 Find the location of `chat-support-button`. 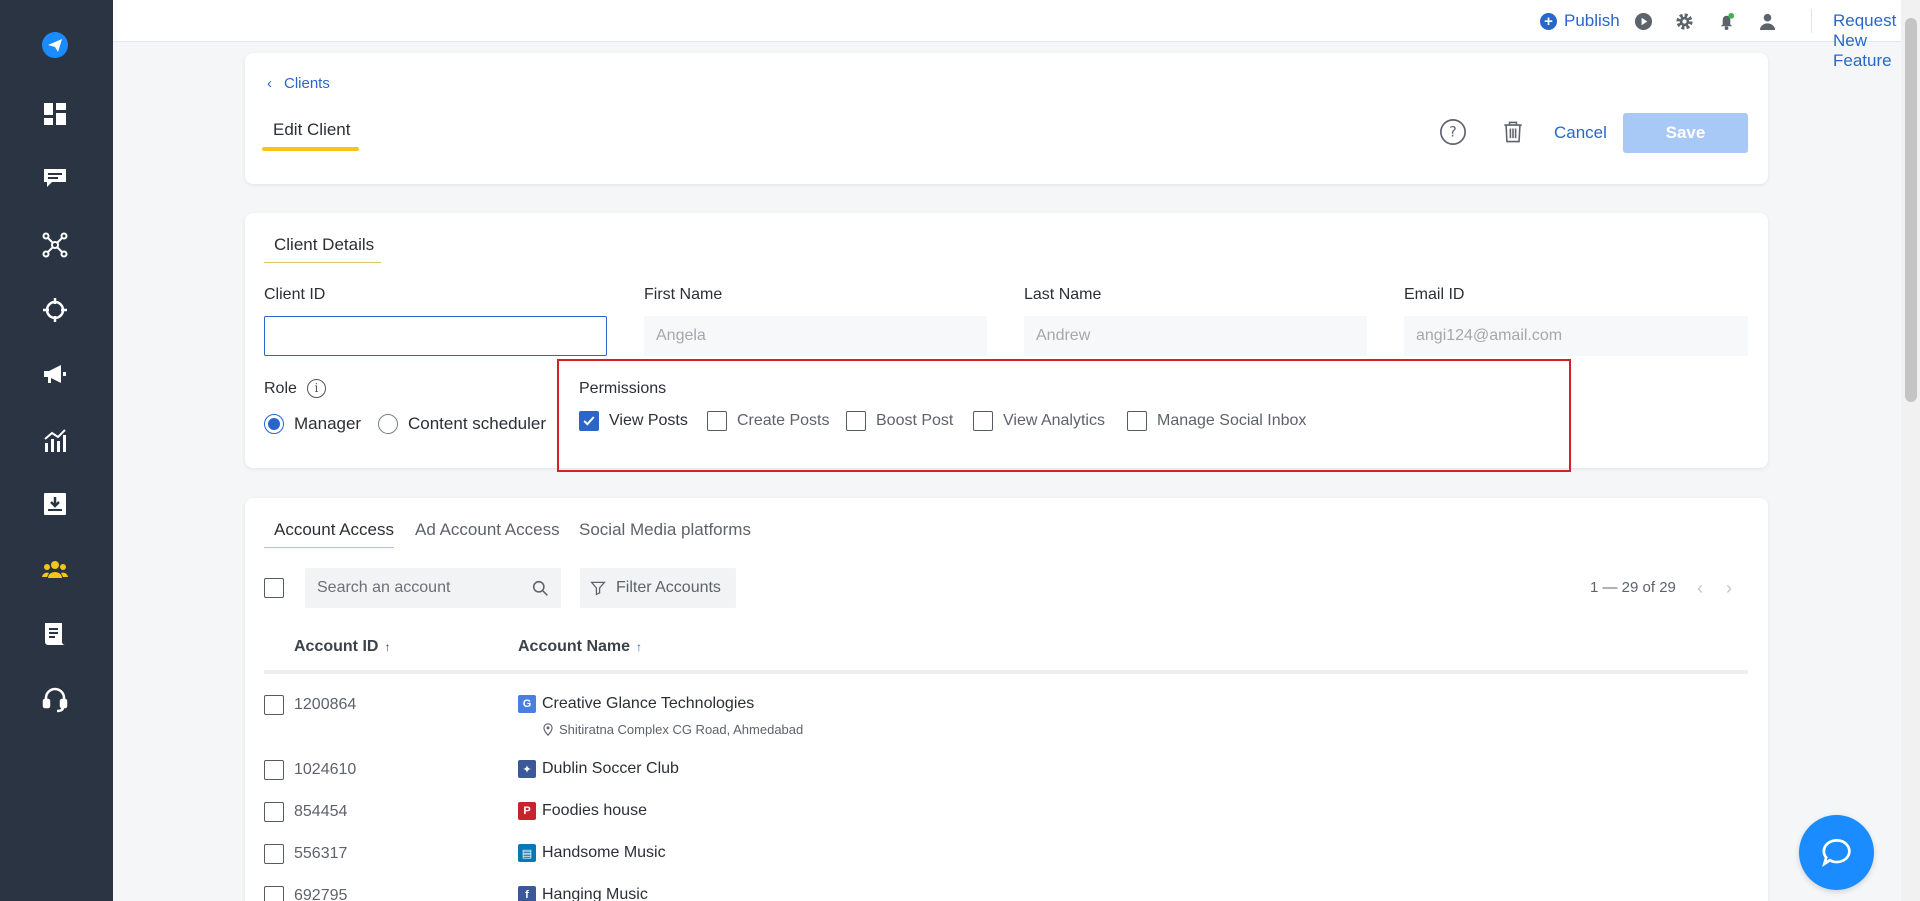

chat-support-button is located at coordinates (1836, 852).